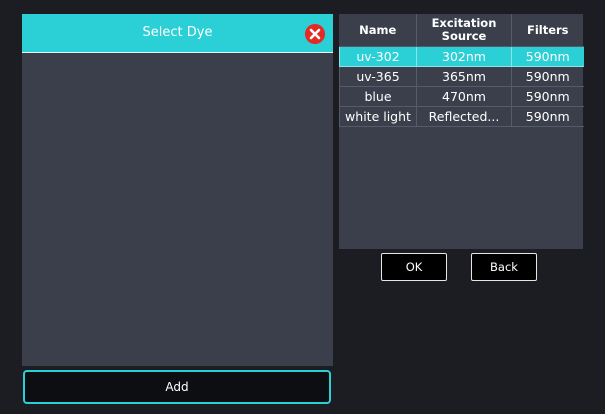 Image resolution: width=605 pixels, height=414 pixels. What do you see at coordinates (378, 96) in the screenshot?
I see `cell-name: blue` at bounding box center [378, 96].